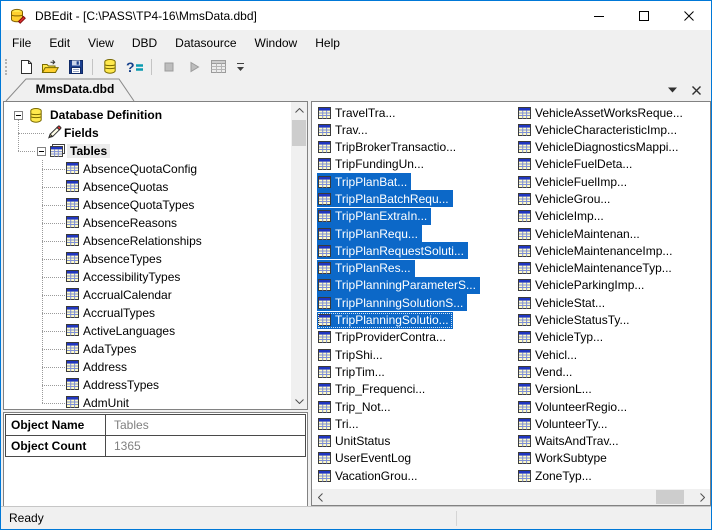 The height and width of the screenshot is (530, 712). I want to click on title-bar: DBEdit - [C:\PASS\TP4-16\MmsData.dbd], so click(356, 15).